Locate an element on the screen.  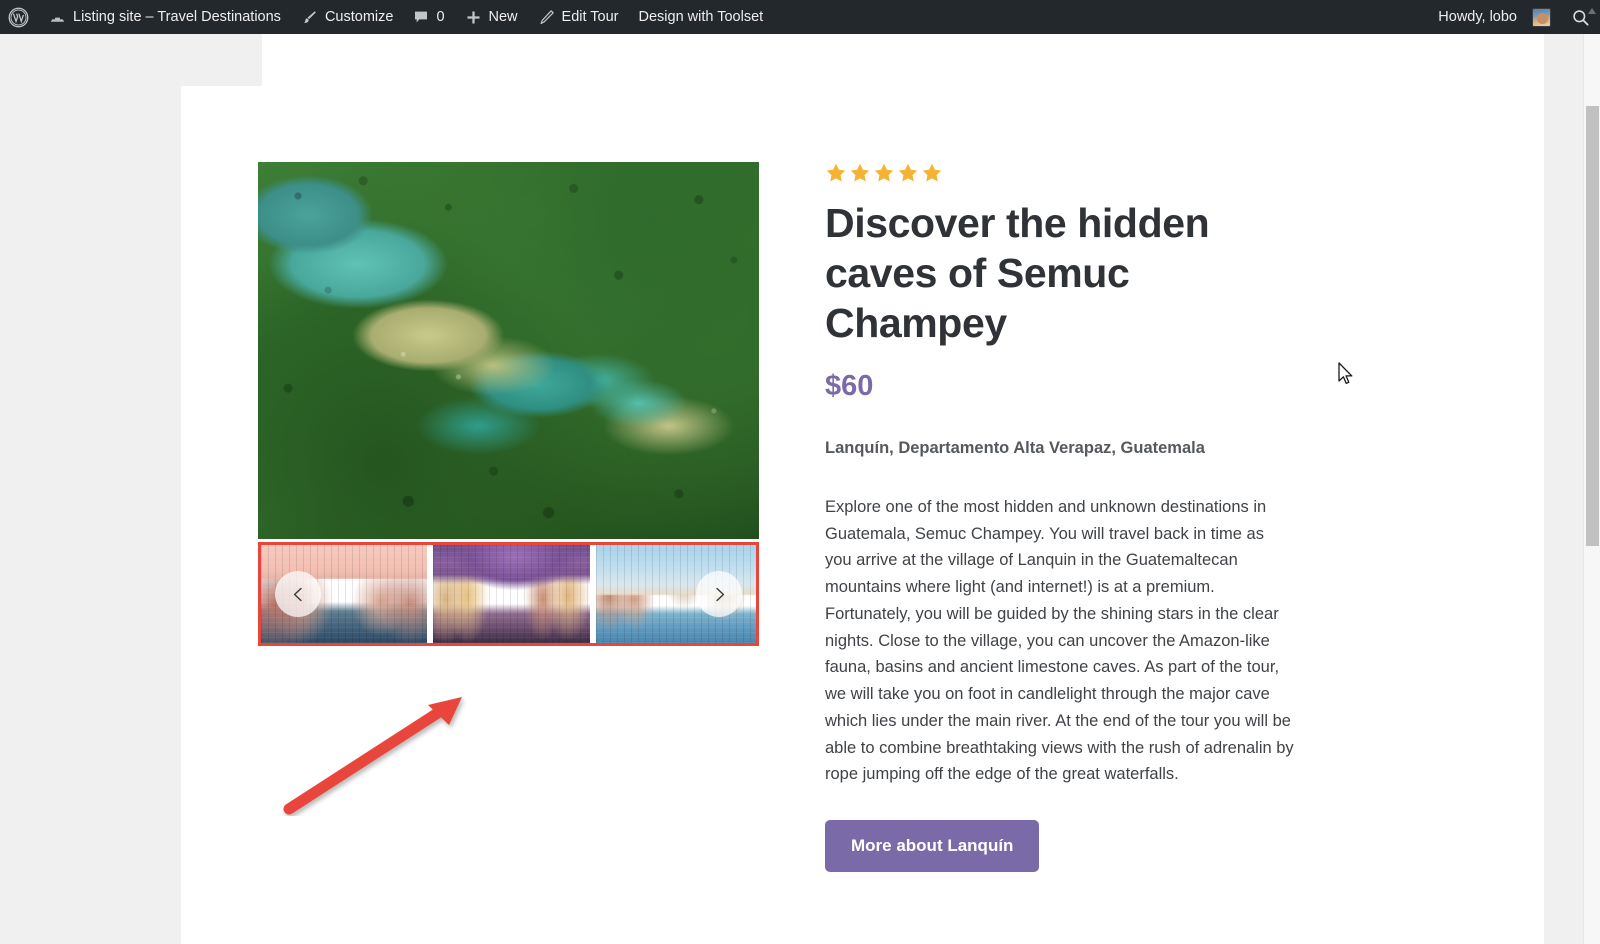
page-scrollbar is located at coordinates (1591, 489).